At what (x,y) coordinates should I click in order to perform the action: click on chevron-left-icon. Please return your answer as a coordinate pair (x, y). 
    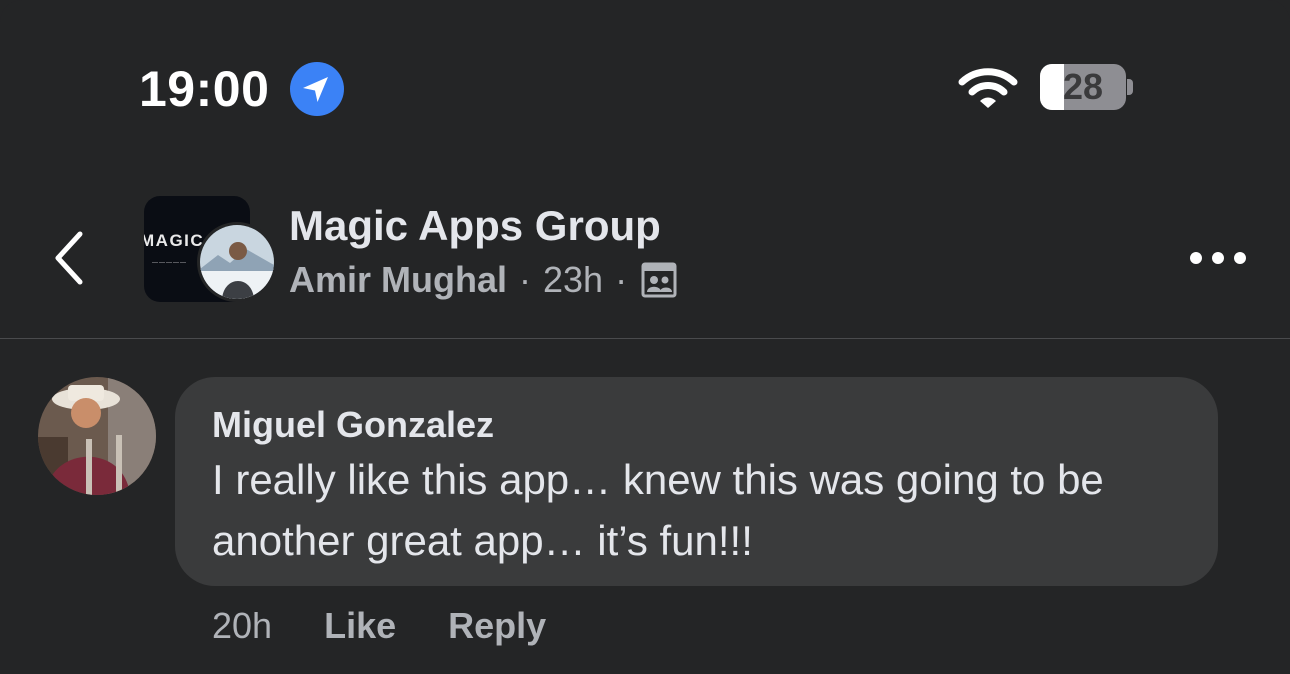
    Looking at the image, I should click on (70, 258).